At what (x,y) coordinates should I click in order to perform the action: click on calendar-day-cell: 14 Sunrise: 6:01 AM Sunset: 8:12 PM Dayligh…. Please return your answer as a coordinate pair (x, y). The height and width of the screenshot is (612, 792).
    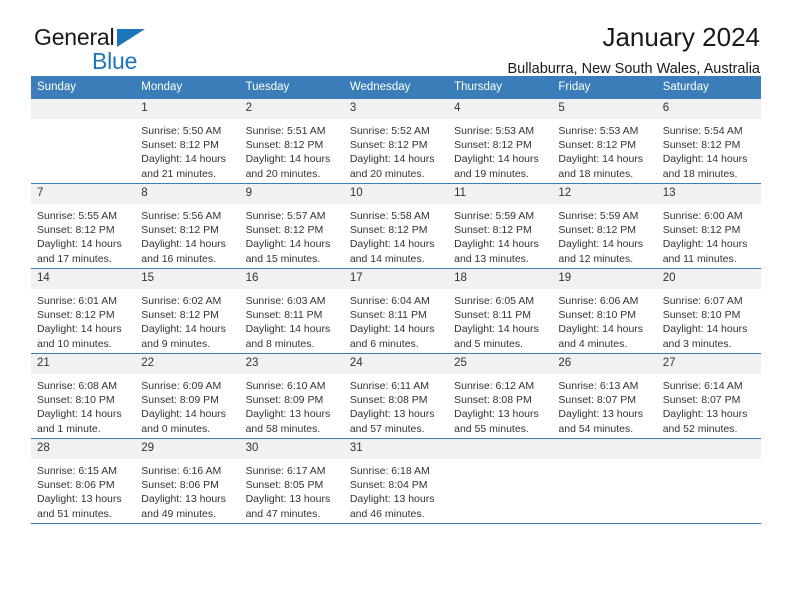
    Looking at the image, I should click on (83, 311).